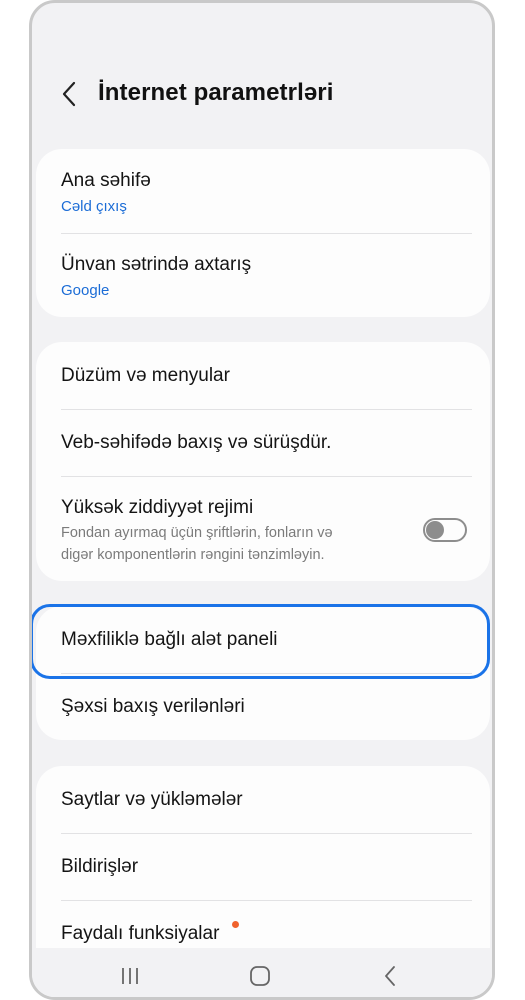 This screenshot has height=1000, width=525. I want to click on setting-label: Düzüm və menyular, so click(145, 375).